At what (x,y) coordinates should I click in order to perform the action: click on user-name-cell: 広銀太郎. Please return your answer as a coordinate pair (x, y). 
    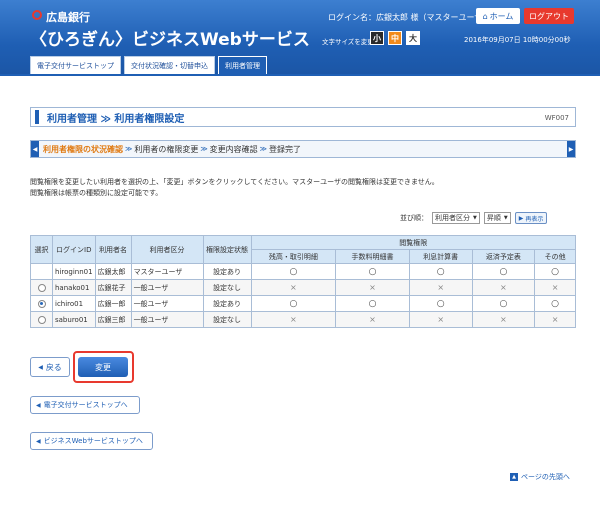
    Looking at the image, I should click on (113, 271).